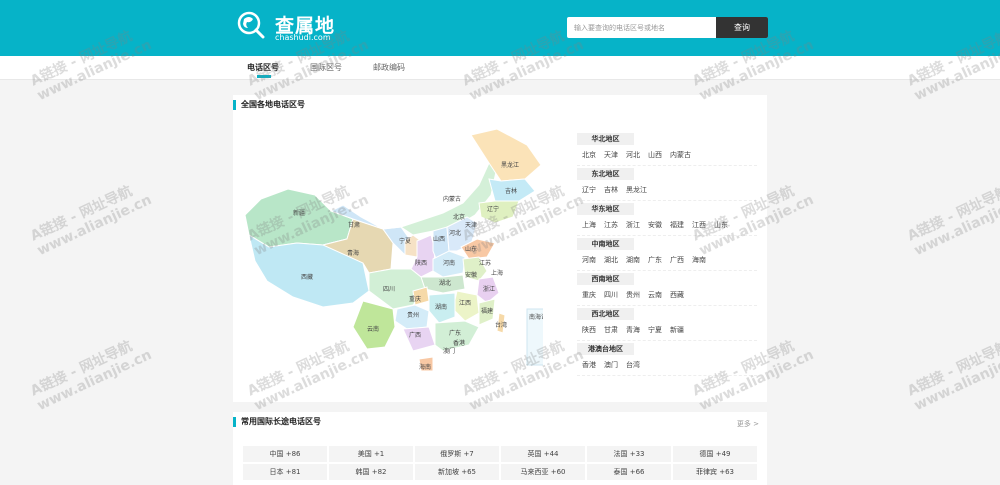 This screenshot has width=1000, height=485. I want to click on search-input, so click(642, 27).